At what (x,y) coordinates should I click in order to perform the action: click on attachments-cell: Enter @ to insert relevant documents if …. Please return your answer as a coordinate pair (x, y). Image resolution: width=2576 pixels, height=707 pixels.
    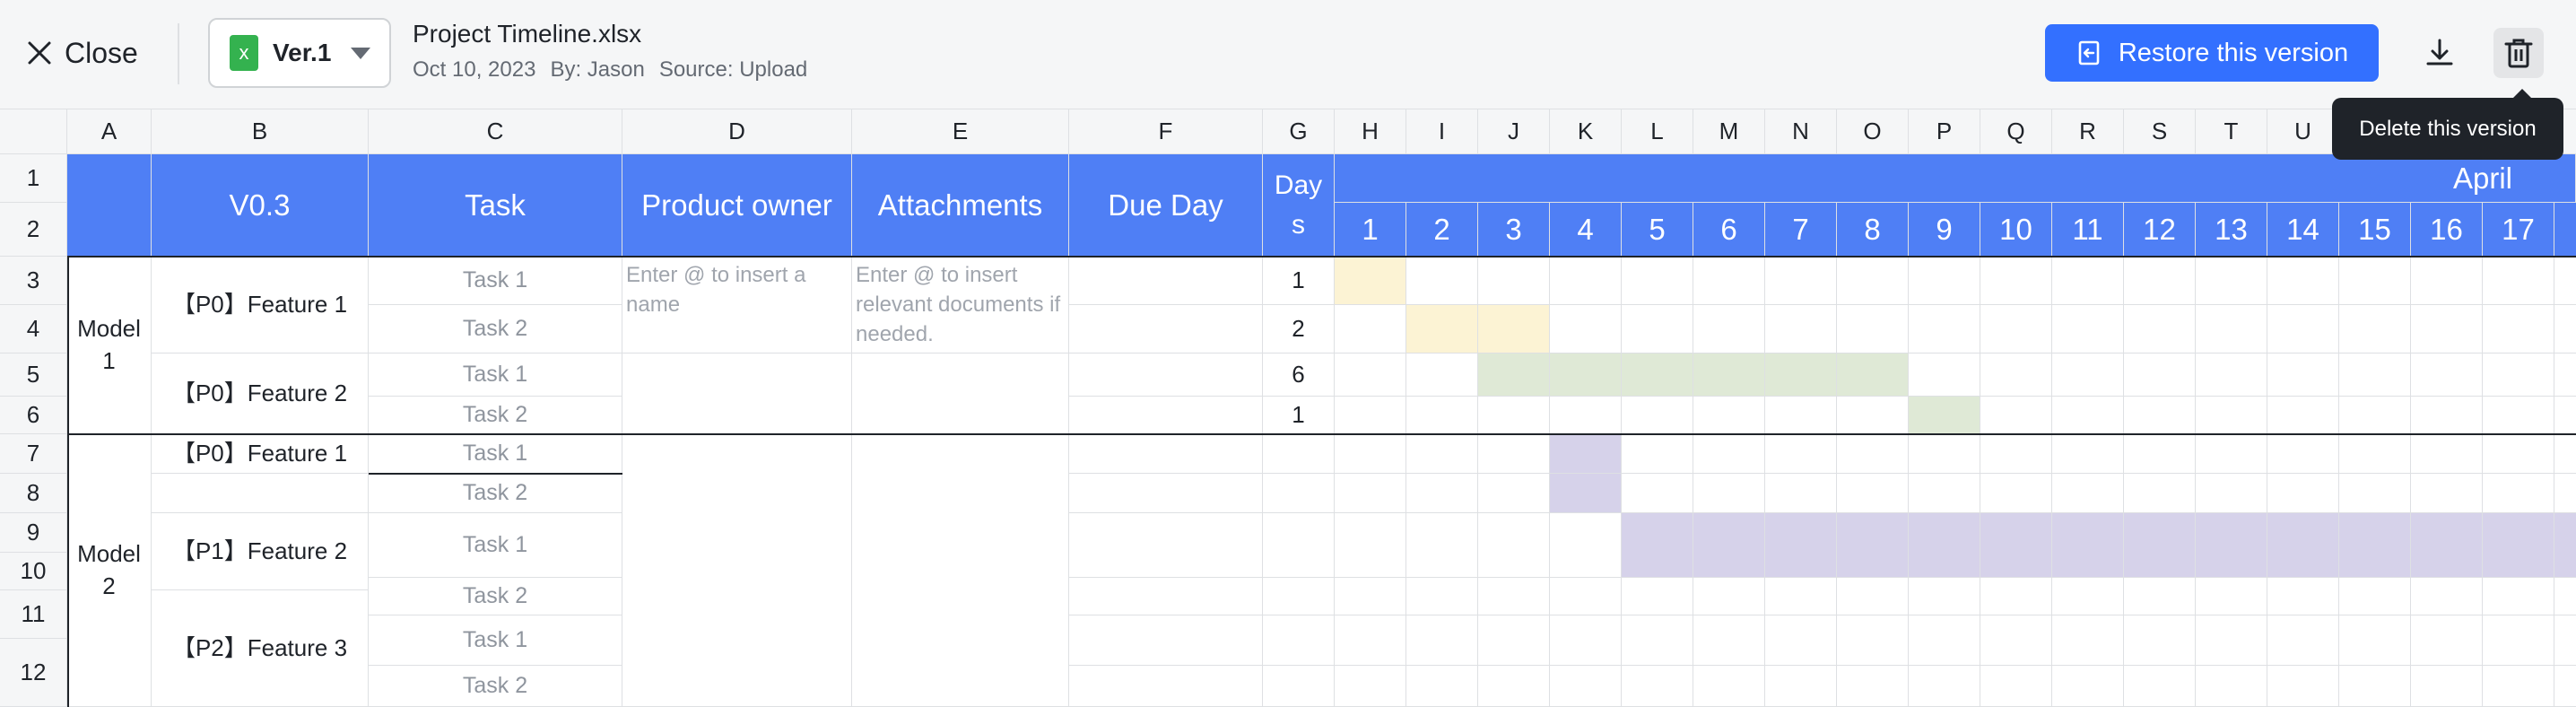
    Looking at the image, I should click on (960, 305).